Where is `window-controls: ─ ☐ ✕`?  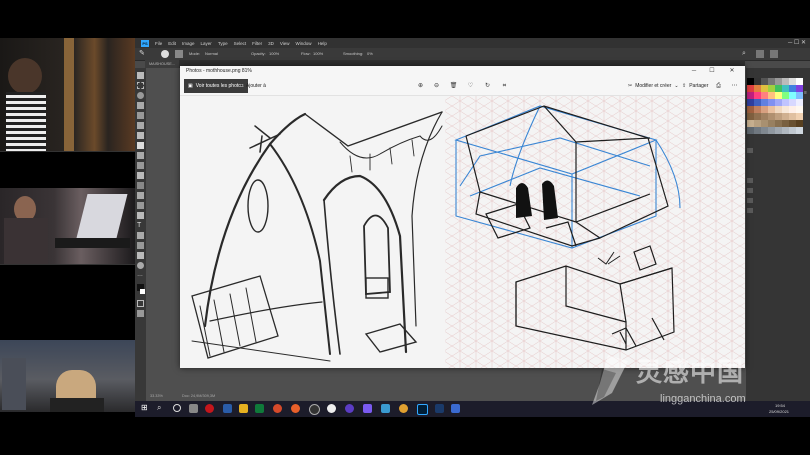
window-controls: ─ ☐ ✕ is located at coordinates (797, 42).